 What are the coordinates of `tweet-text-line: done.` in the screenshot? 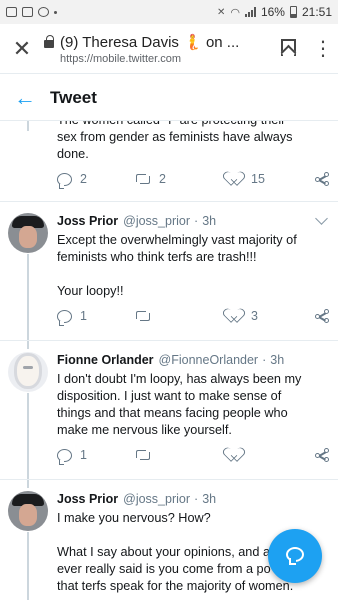 It's located at (73, 154).